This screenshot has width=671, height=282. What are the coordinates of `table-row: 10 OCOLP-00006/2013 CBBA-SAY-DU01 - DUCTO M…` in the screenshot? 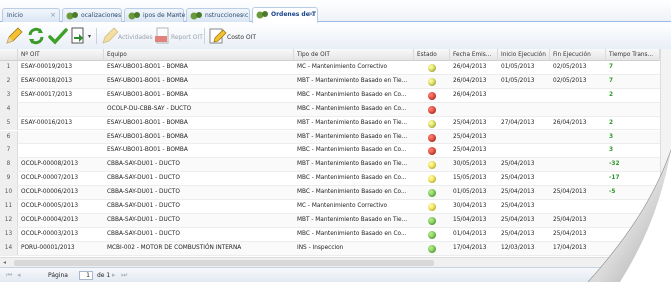 It's located at (330, 193).